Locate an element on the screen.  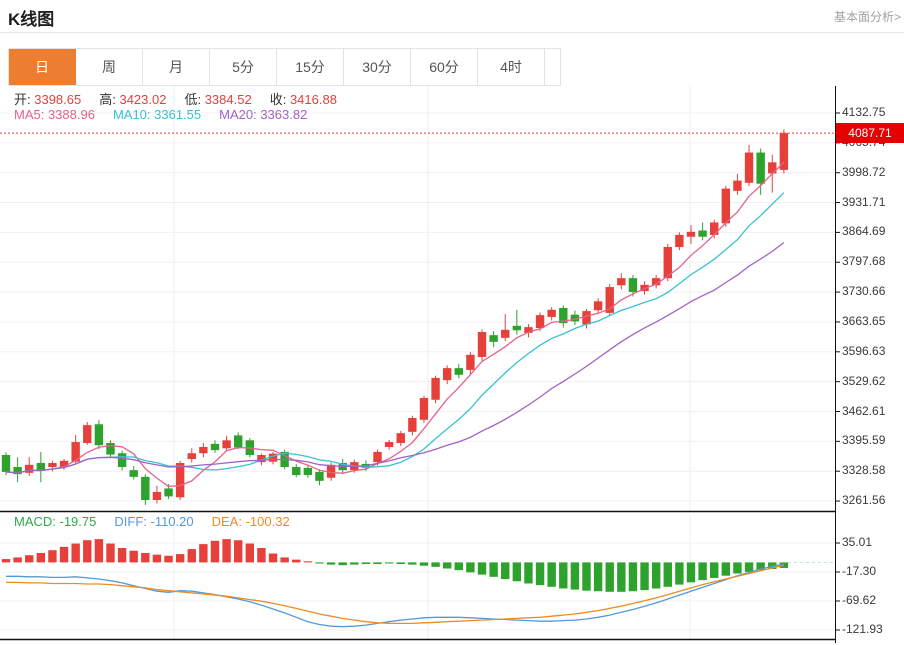
price-axis-tick-label: 3998.72 is located at coordinates (864, 171).